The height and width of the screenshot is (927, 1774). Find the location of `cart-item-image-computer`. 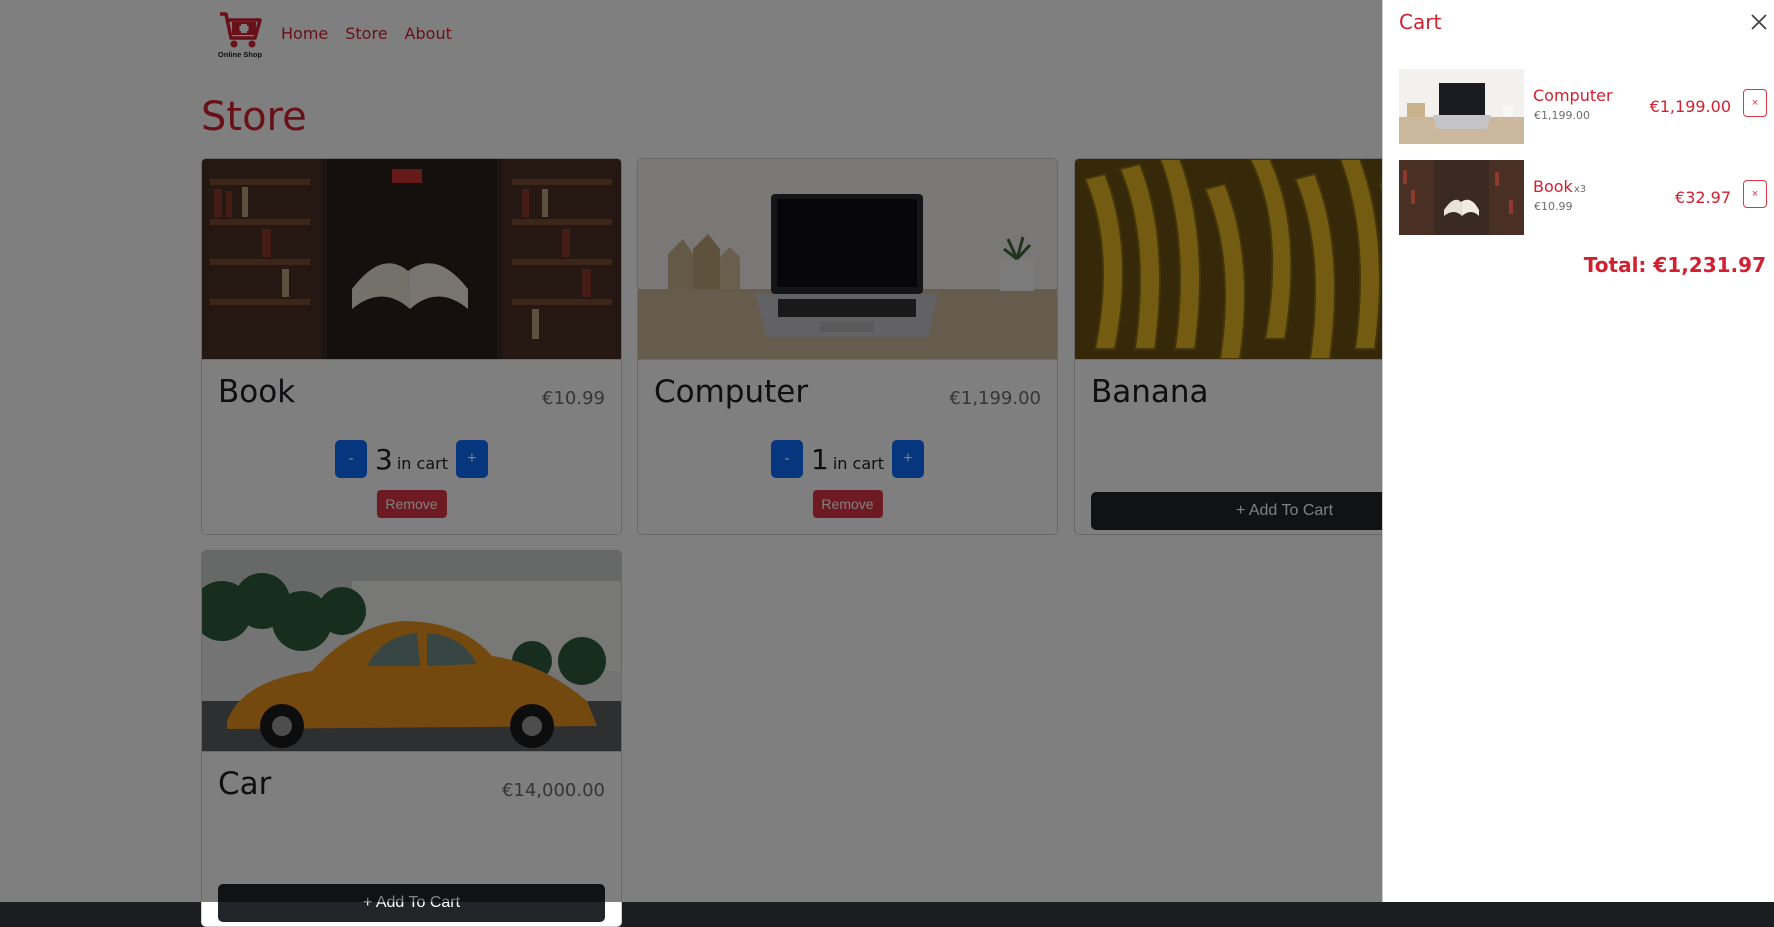

cart-item-image-computer is located at coordinates (1461, 106).